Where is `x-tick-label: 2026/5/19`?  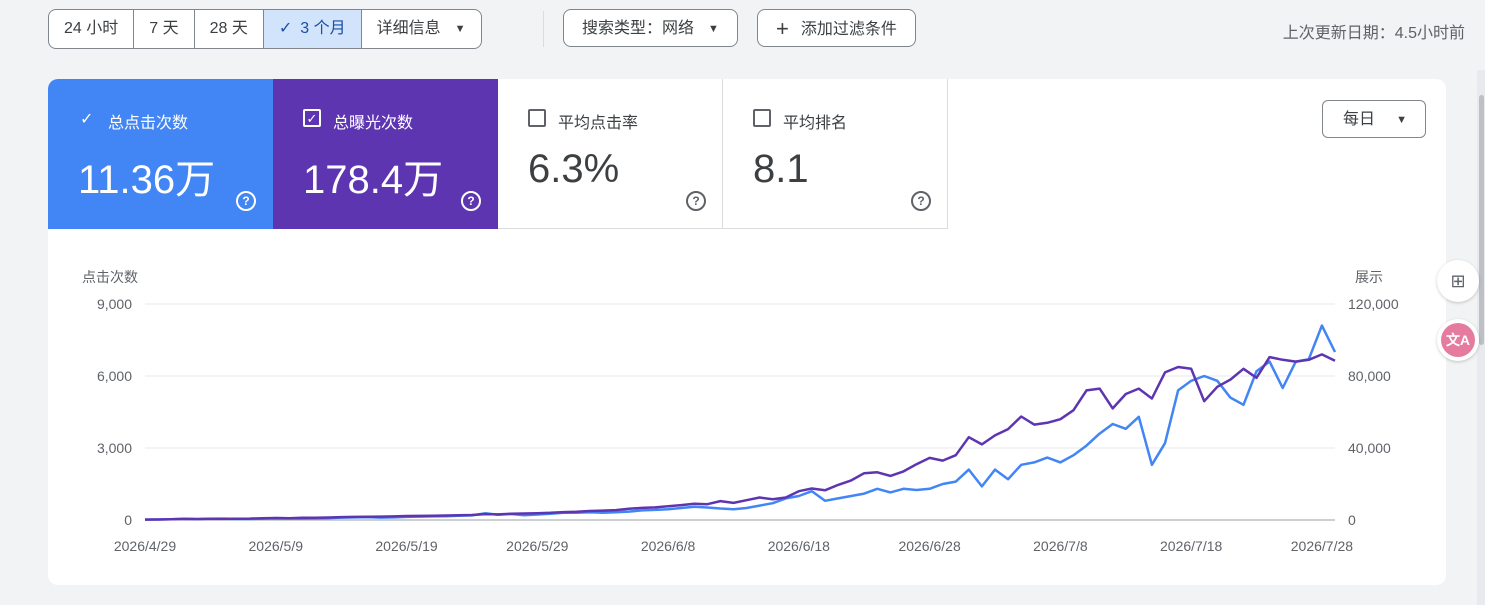 x-tick-label: 2026/5/19 is located at coordinates (406, 546).